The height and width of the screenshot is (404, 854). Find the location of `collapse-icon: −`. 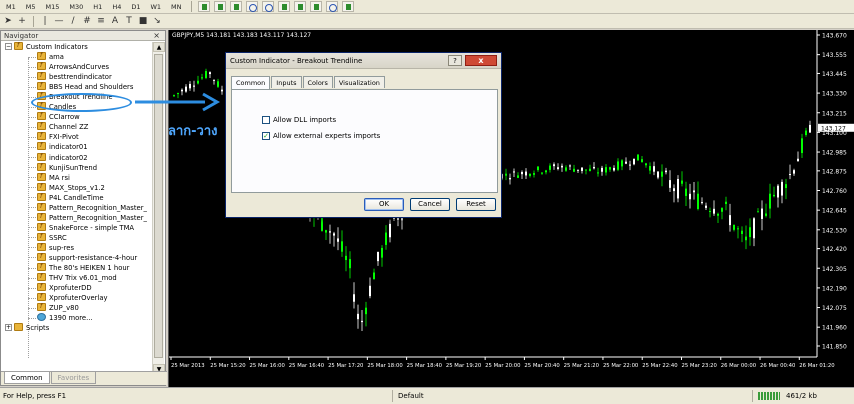

collapse-icon: − is located at coordinates (8, 46).